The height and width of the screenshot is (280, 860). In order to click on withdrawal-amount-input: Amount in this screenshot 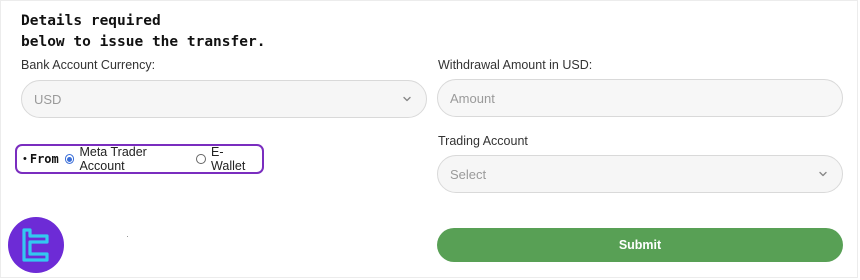, I will do `click(640, 98)`.